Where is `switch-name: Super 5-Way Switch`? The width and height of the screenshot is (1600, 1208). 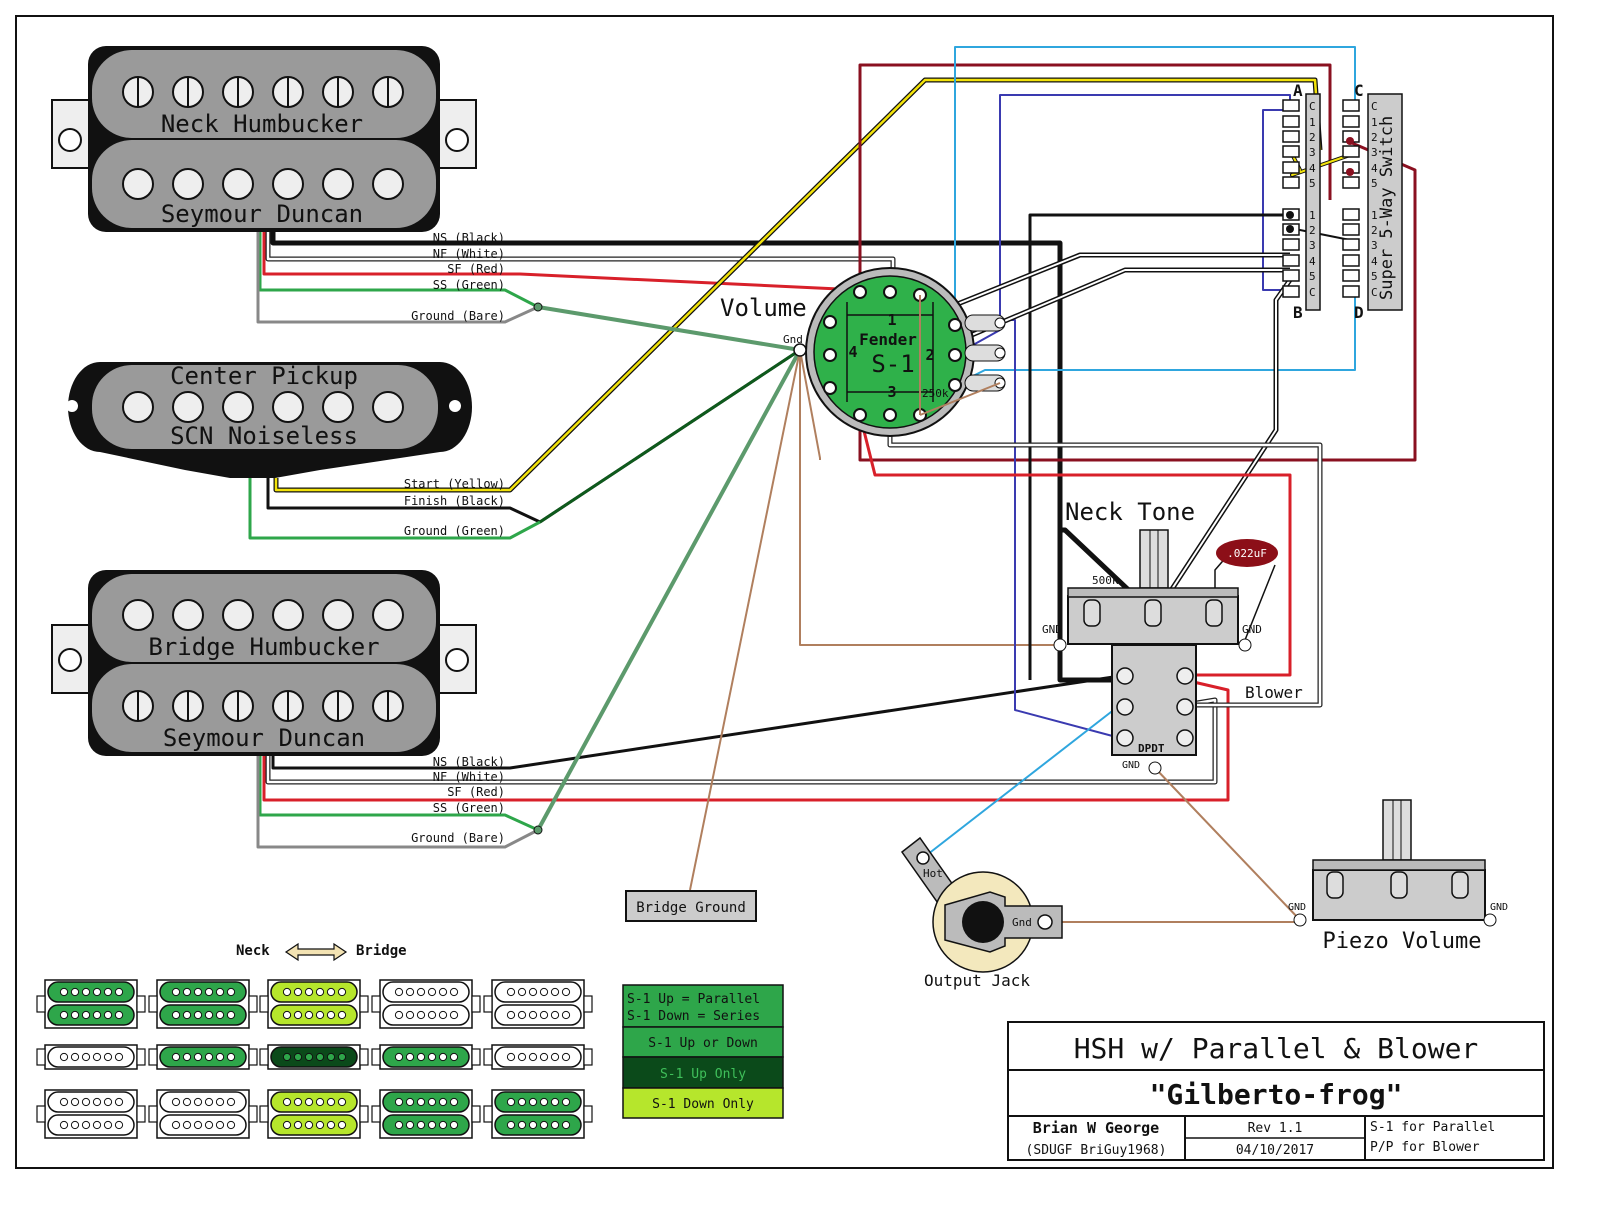 switch-name: Super 5-Way Switch is located at coordinates (1387, 208).